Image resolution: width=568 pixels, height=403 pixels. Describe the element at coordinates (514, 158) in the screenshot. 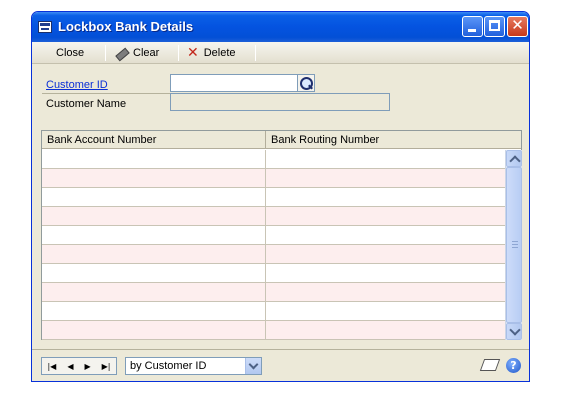

I see `scroll-up-button` at that location.